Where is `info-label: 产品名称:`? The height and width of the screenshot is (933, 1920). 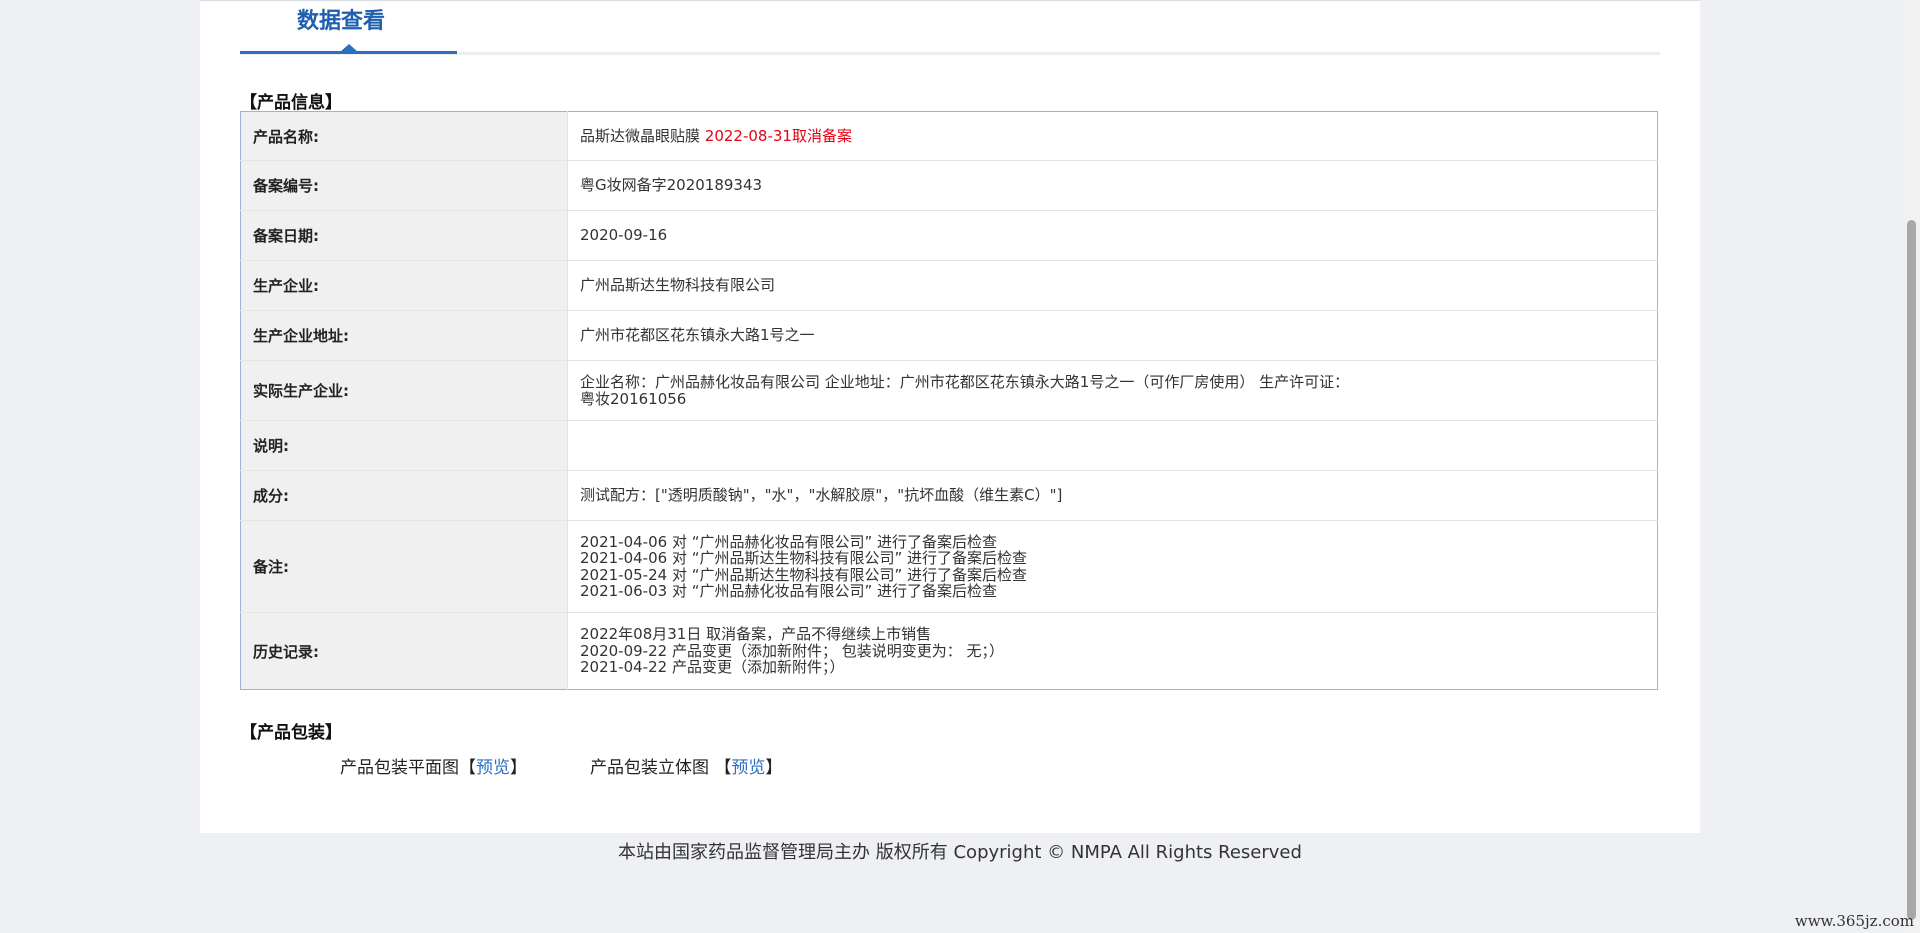 info-label: 产品名称: is located at coordinates (404, 136).